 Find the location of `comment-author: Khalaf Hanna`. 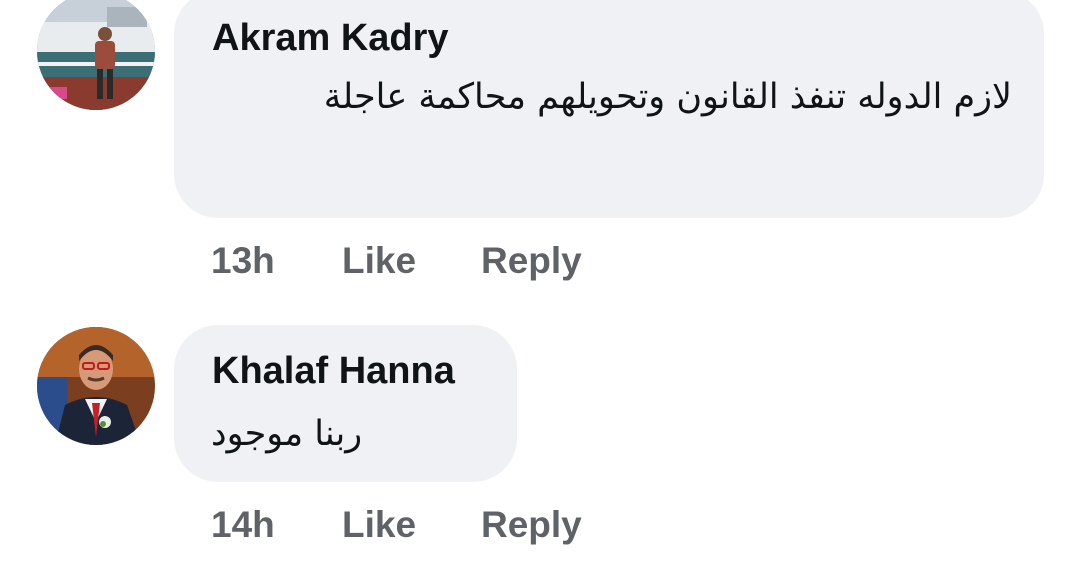

comment-author: Khalaf Hanna is located at coordinates (333, 371).